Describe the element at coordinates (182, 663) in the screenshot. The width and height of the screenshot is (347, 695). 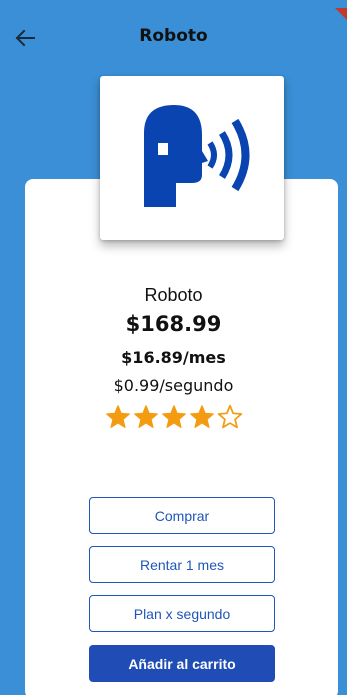
I see `add-to-cart-button: Añadir al carrito` at that location.